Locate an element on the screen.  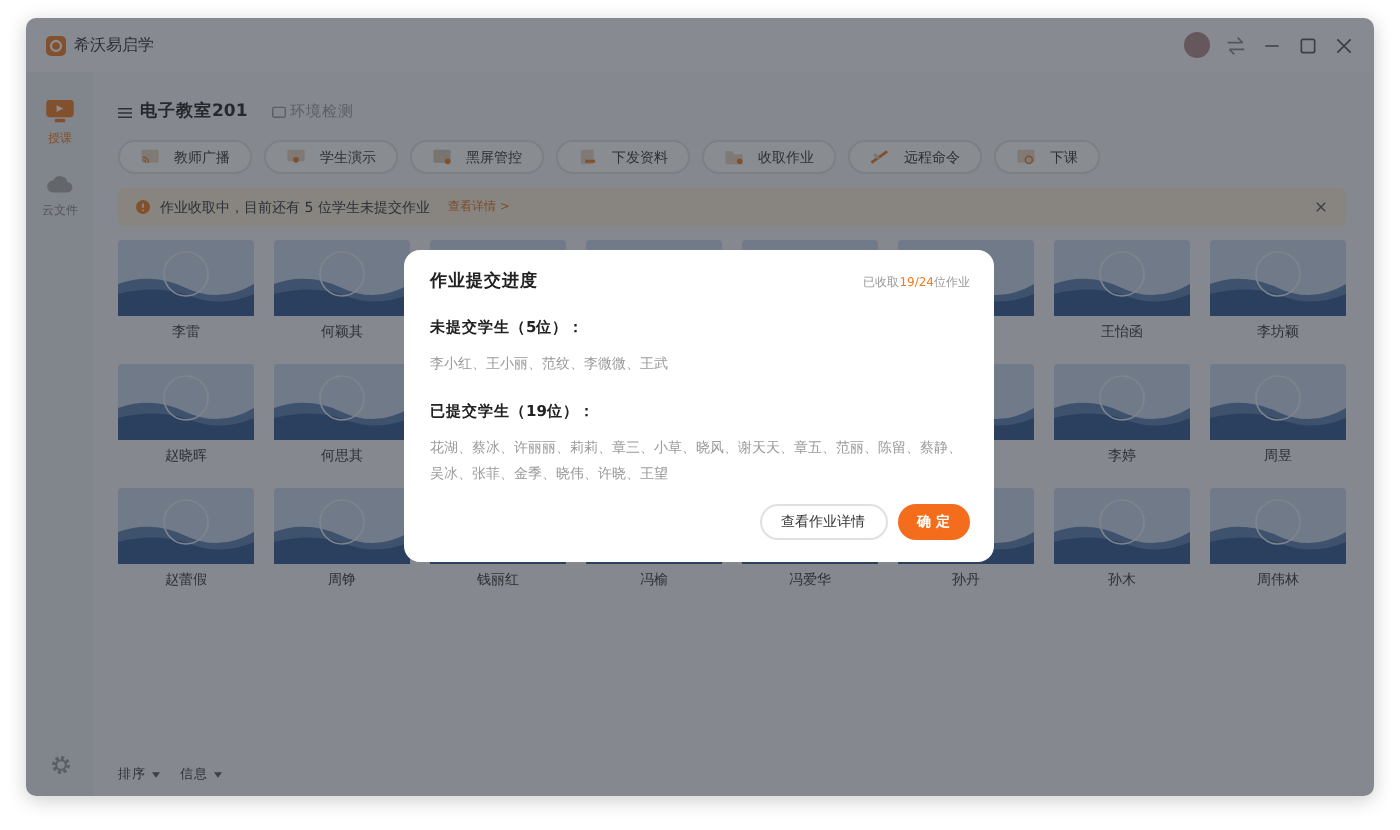
window-title: 希沃易启学 is located at coordinates (114, 45).